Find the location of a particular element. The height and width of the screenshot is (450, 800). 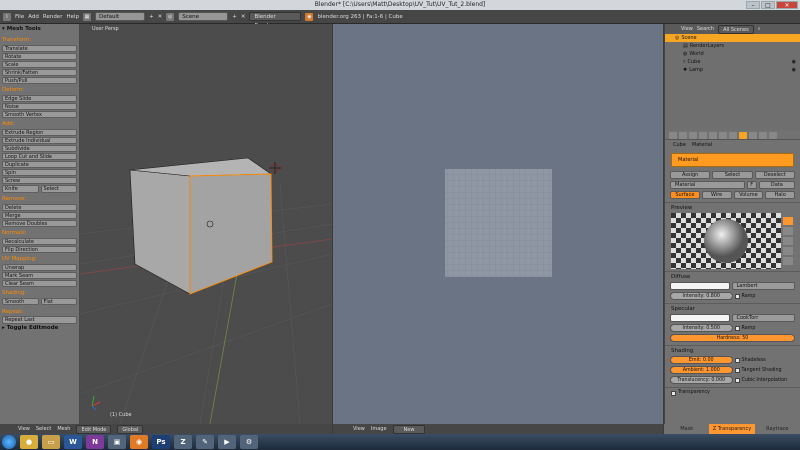

add-layout-icon: + is located at coordinates (151, 17).